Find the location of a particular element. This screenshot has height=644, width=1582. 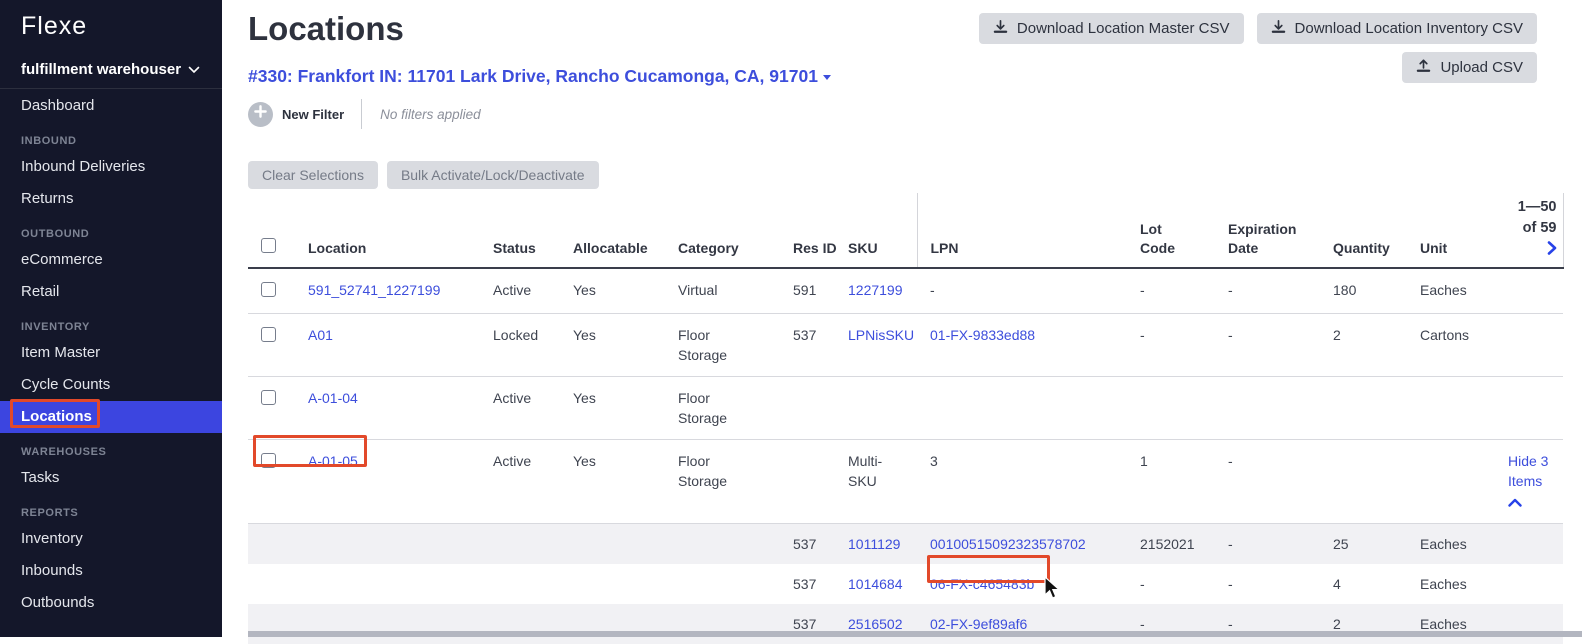

chevron-up-icon is located at coordinates (1535, 502).